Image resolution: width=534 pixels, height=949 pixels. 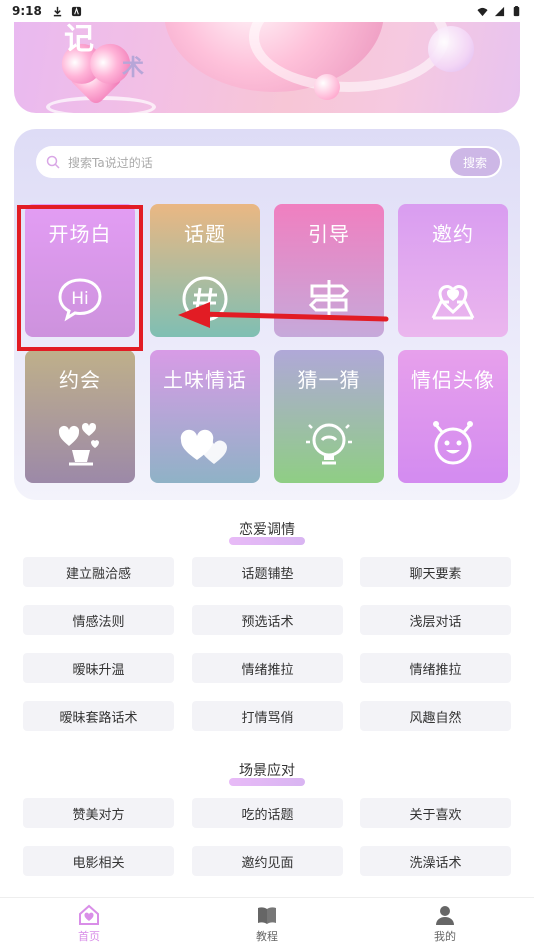 What do you see at coordinates (435, 716) in the screenshot?
I see `chip: 风趣自然` at bounding box center [435, 716].